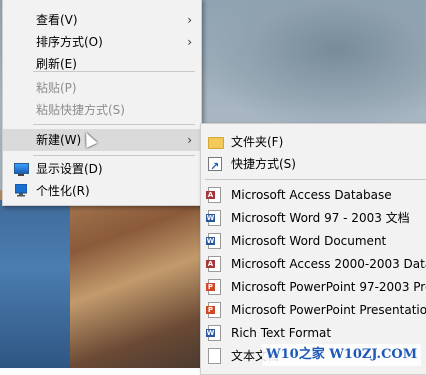 The image size is (426, 375). I want to click on menu-item-view: 查看(V) ›, so click(102, 20).